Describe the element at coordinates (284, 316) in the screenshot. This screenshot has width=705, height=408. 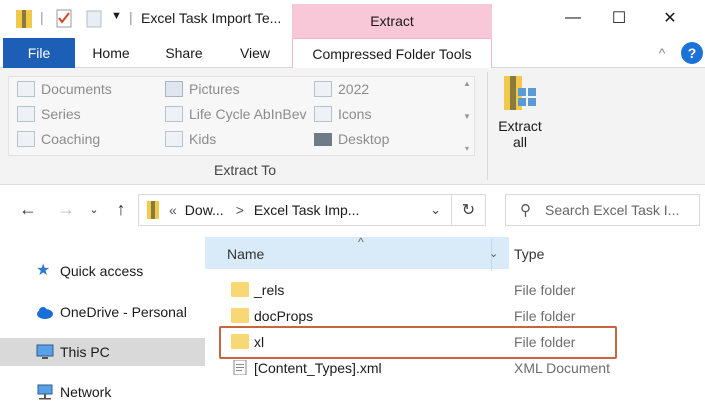
I see `file-name: docProps` at that location.